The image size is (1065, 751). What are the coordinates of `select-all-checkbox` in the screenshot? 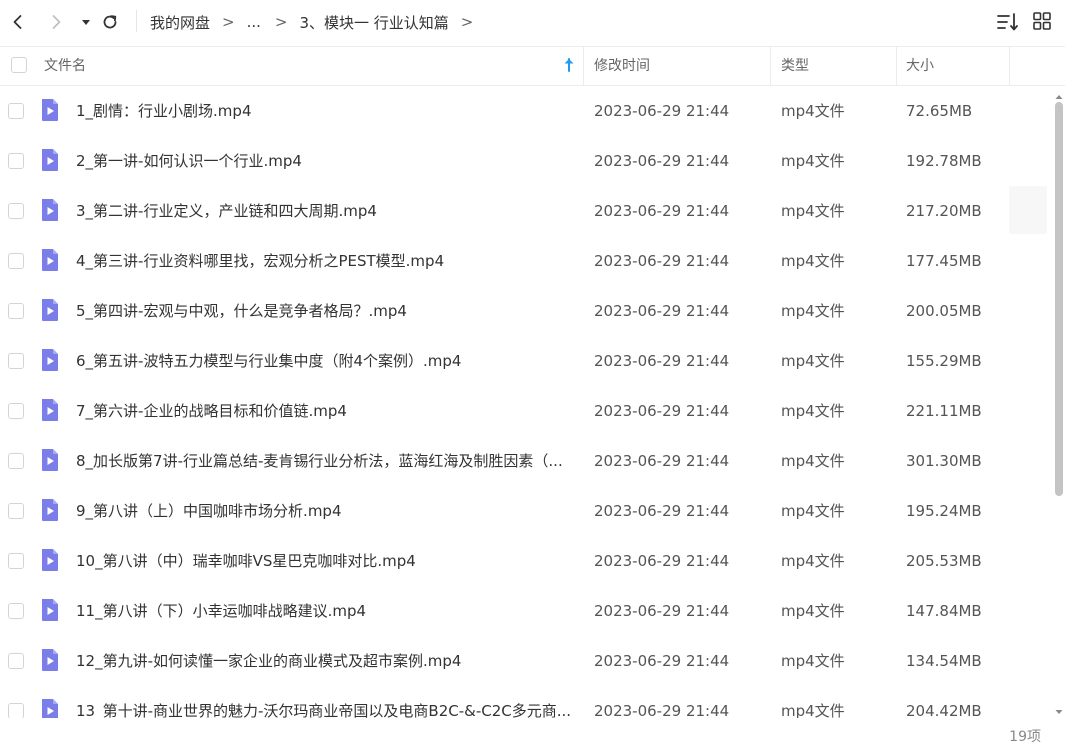 It's located at (19, 65).